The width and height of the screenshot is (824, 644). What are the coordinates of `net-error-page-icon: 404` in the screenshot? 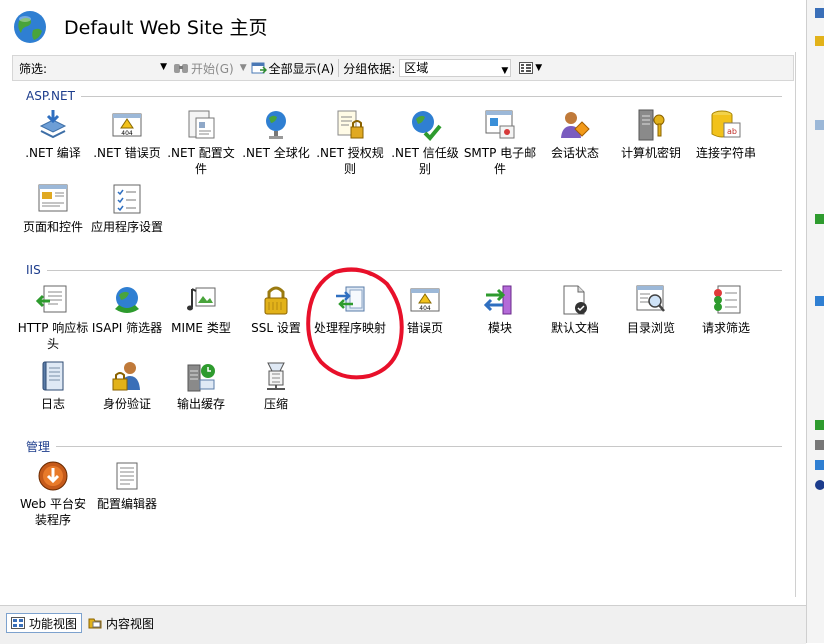 It's located at (127, 125).